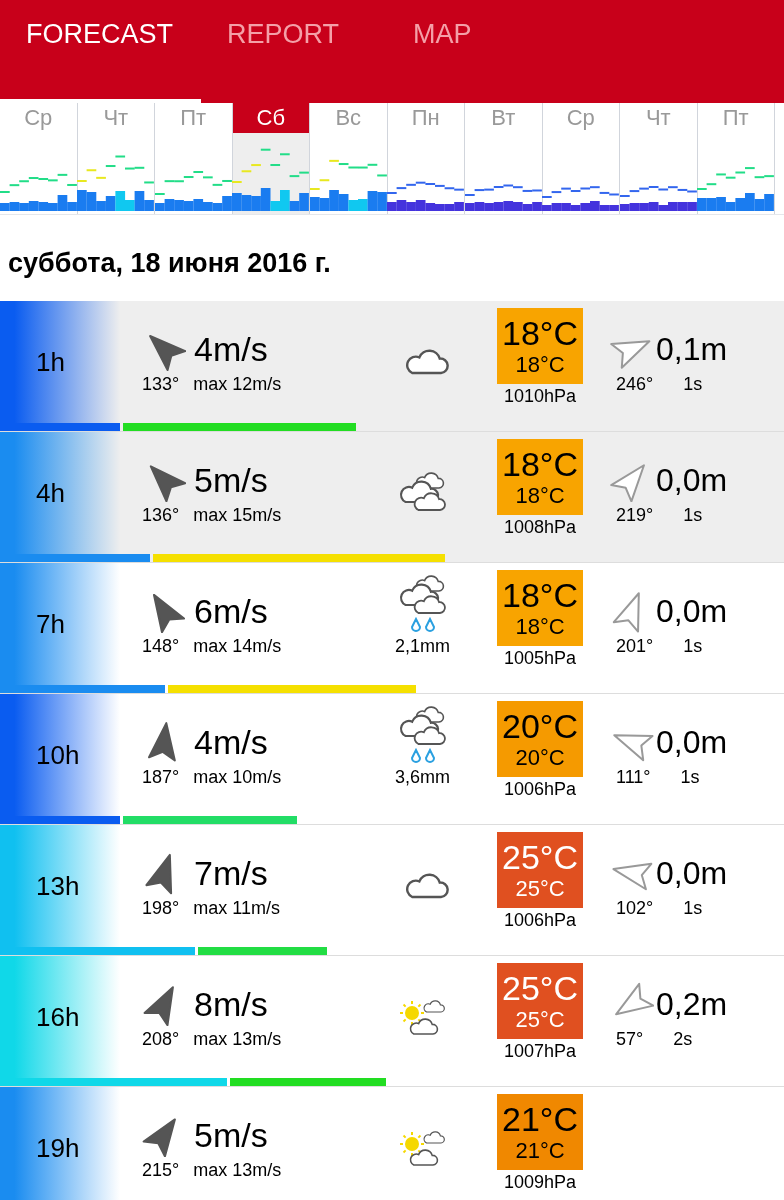  Describe the element at coordinates (161, 1170) in the screenshot. I see `wind-direction: 215°` at that location.